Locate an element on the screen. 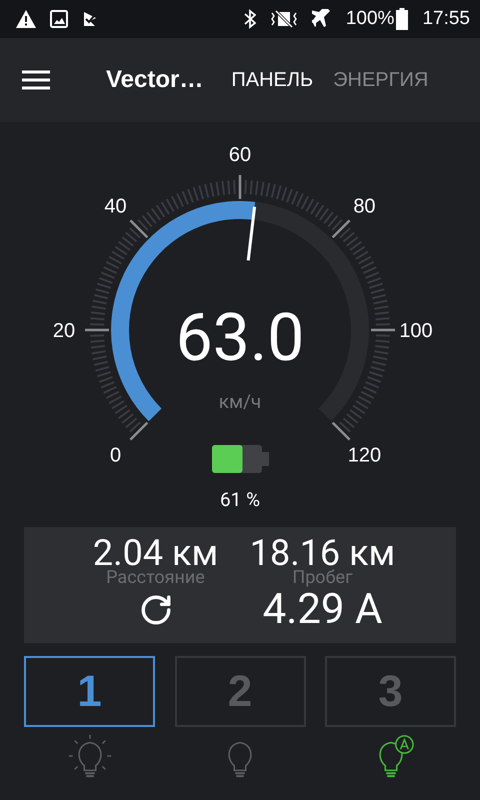 The height and width of the screenshot is (800, 480). warning-icon is located at coordinates (26, 19).